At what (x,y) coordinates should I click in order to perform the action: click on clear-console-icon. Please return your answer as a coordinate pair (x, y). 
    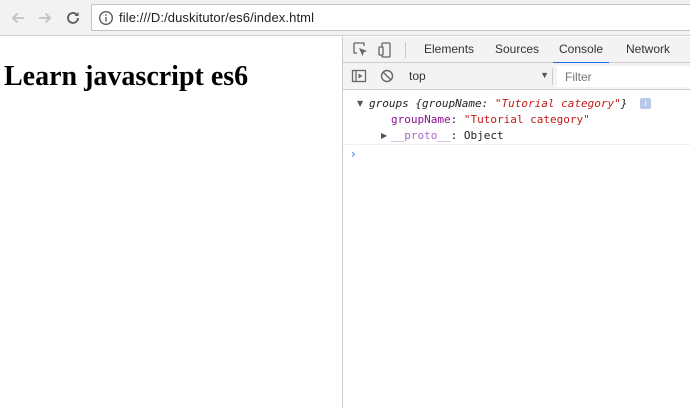
    Looking at the image, I should click on (387, 76).